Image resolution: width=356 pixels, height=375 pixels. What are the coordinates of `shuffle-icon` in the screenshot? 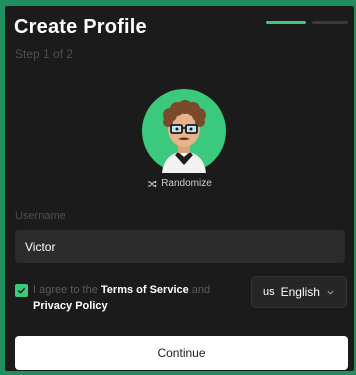 It's located at (152, 183).